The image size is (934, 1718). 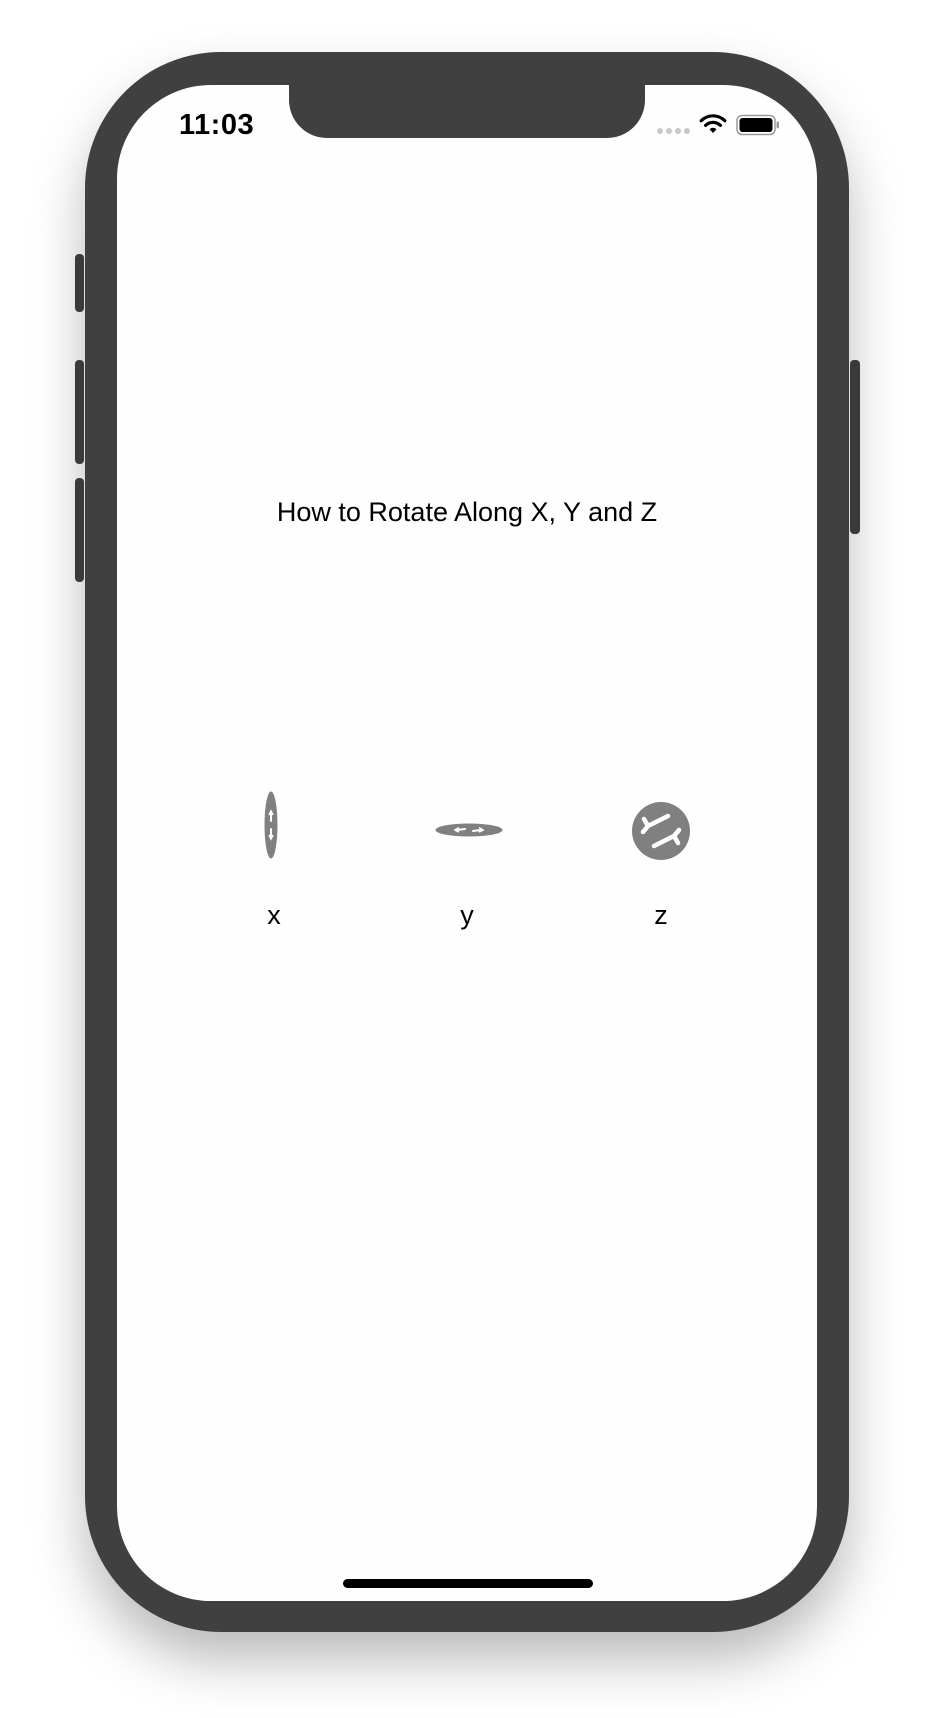 What do you see at coordinates (467, 512) in the screenshot?
I see `page-title: How to Rotate Along X, Y and Z` at bounding box center [467, 512].